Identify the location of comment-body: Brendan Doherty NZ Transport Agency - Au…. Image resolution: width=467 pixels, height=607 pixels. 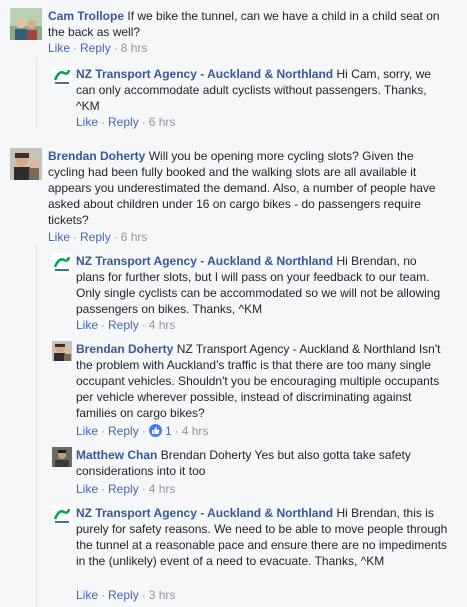
(262, 381).